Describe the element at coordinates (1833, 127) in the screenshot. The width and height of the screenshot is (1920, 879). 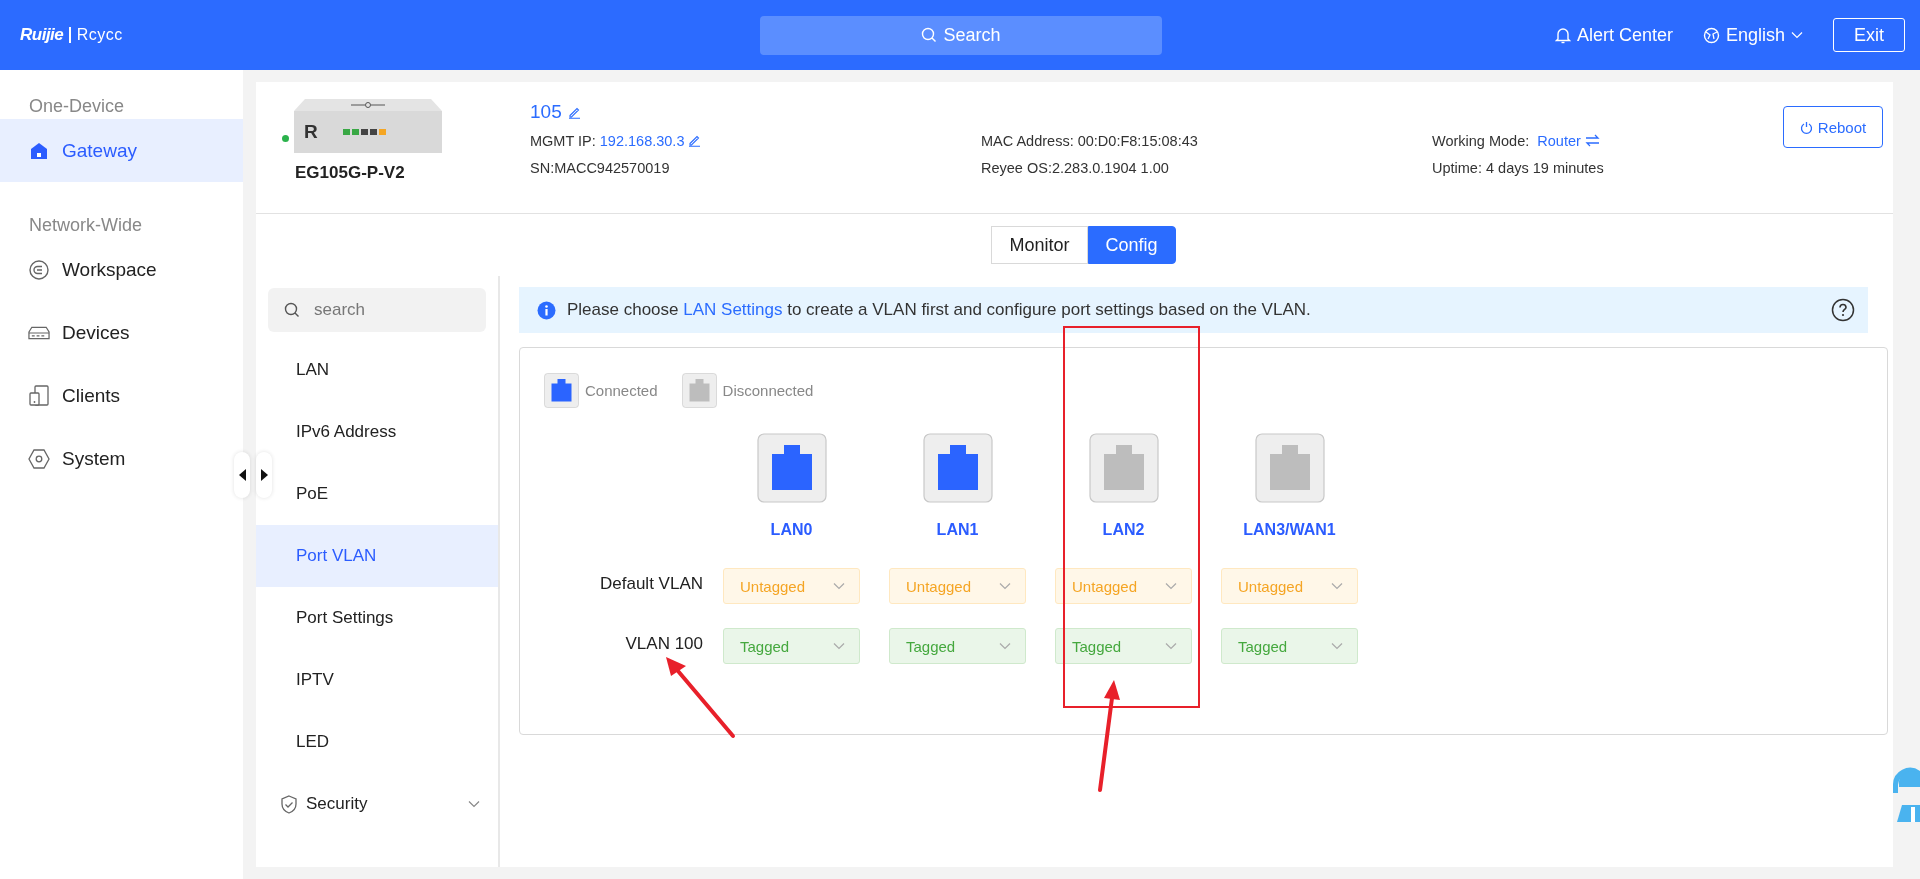
I see `reboot-button: Reboot` at that location.